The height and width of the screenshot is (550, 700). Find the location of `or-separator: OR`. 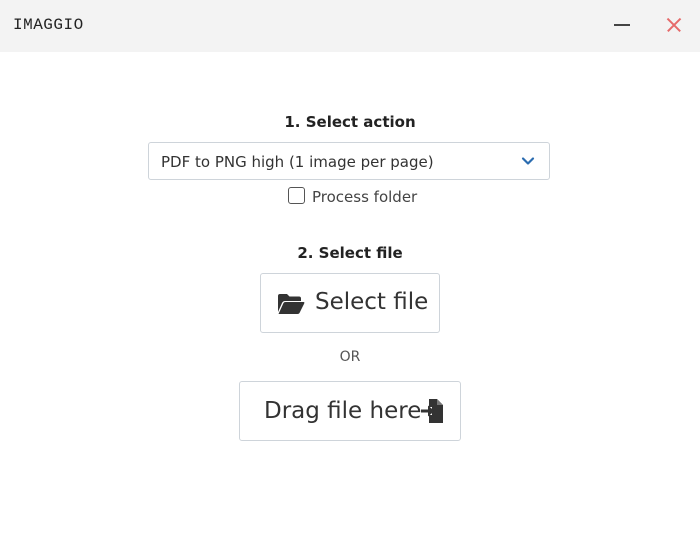

or-separator: OR is located at coordinates (350, 357).